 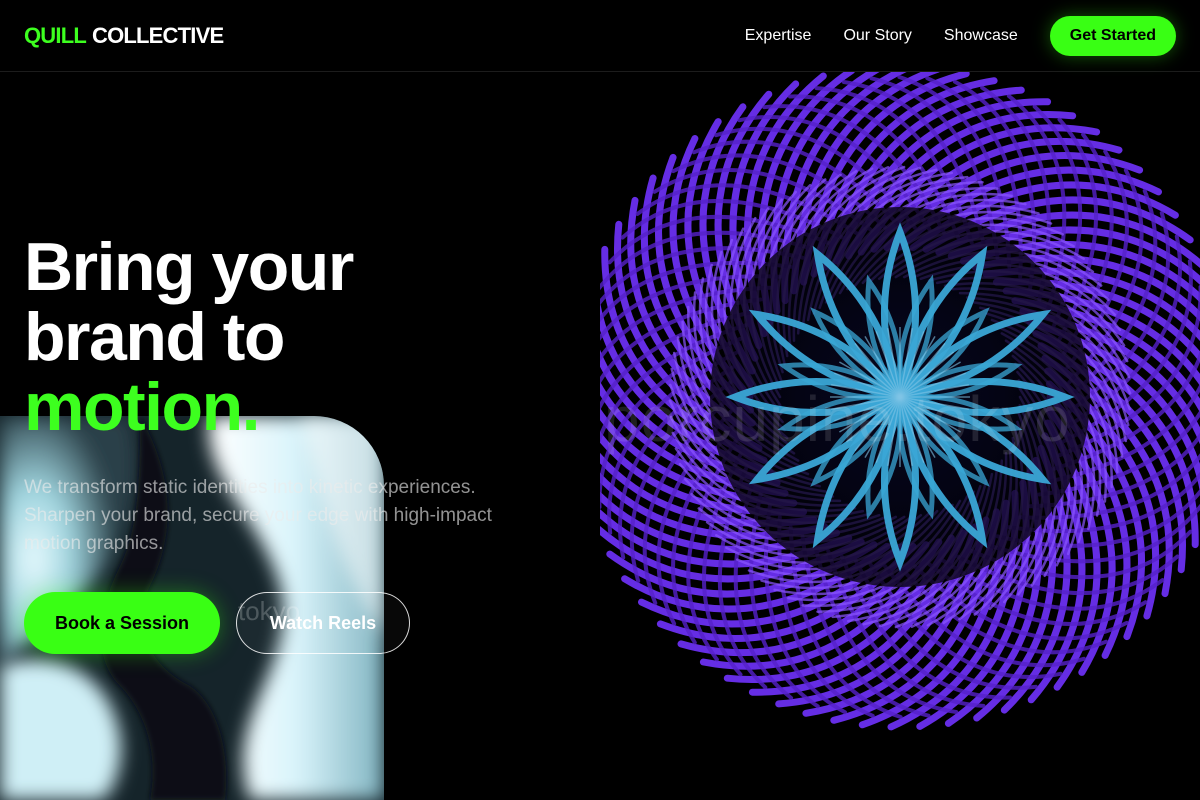 I want to click on headline-line-3: motion., so click(x=304, y=407).